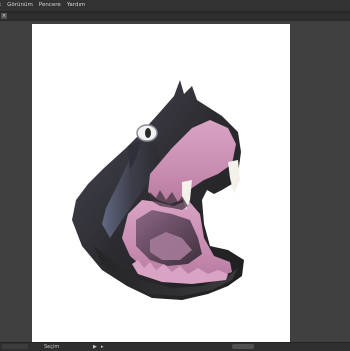 Image resolution: width=350 pixels, height=351 pixels. What do you see at coordinates (4, 16) in the screenshot?
I see `close-tab-icon: ×` at bounding box center [4, 16].